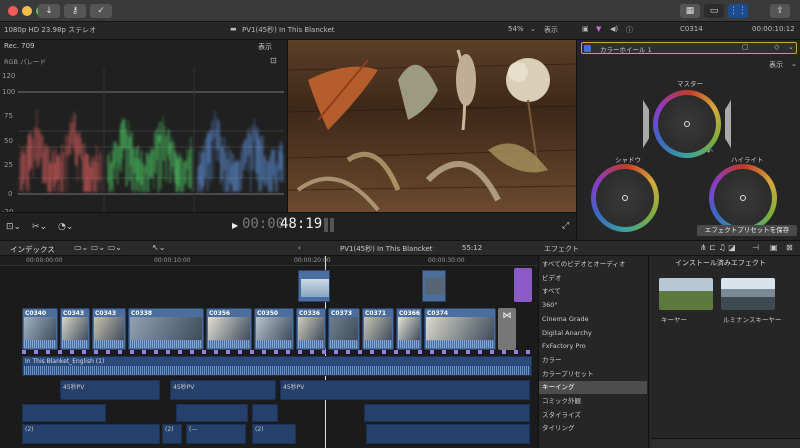 This screenshot has width=800, height=448. What do you see at coordinates (587, 48) in the screenshot?
I see `enable-checkbox` at bounding box center [587, 48].